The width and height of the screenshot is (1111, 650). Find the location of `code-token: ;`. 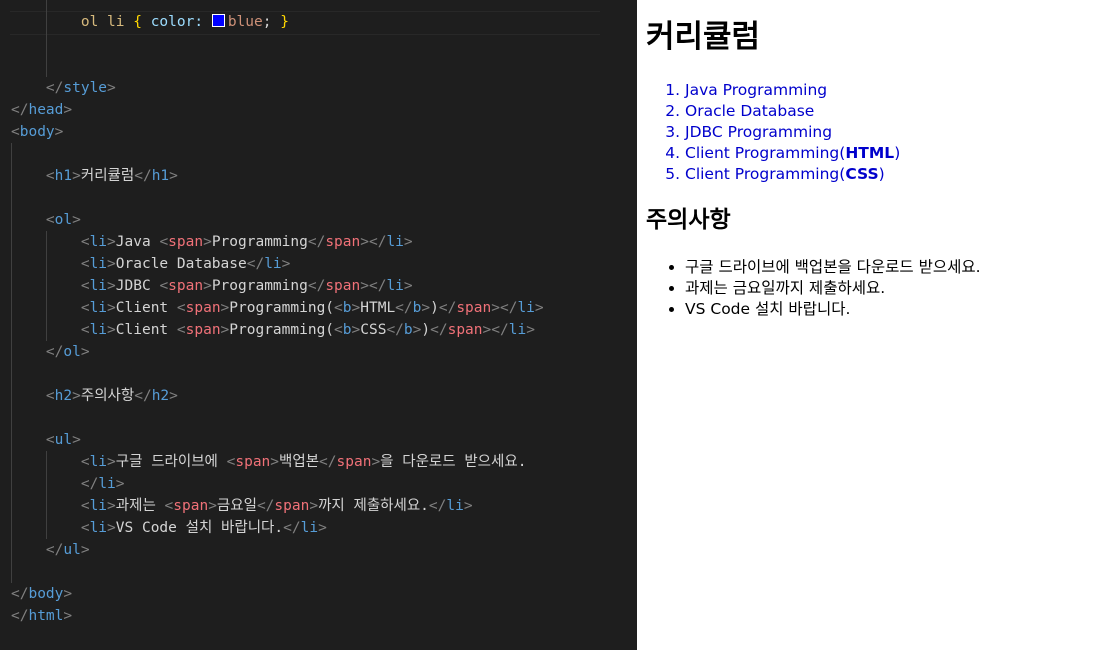

code-token: ; is located at coordinates (271, 22).